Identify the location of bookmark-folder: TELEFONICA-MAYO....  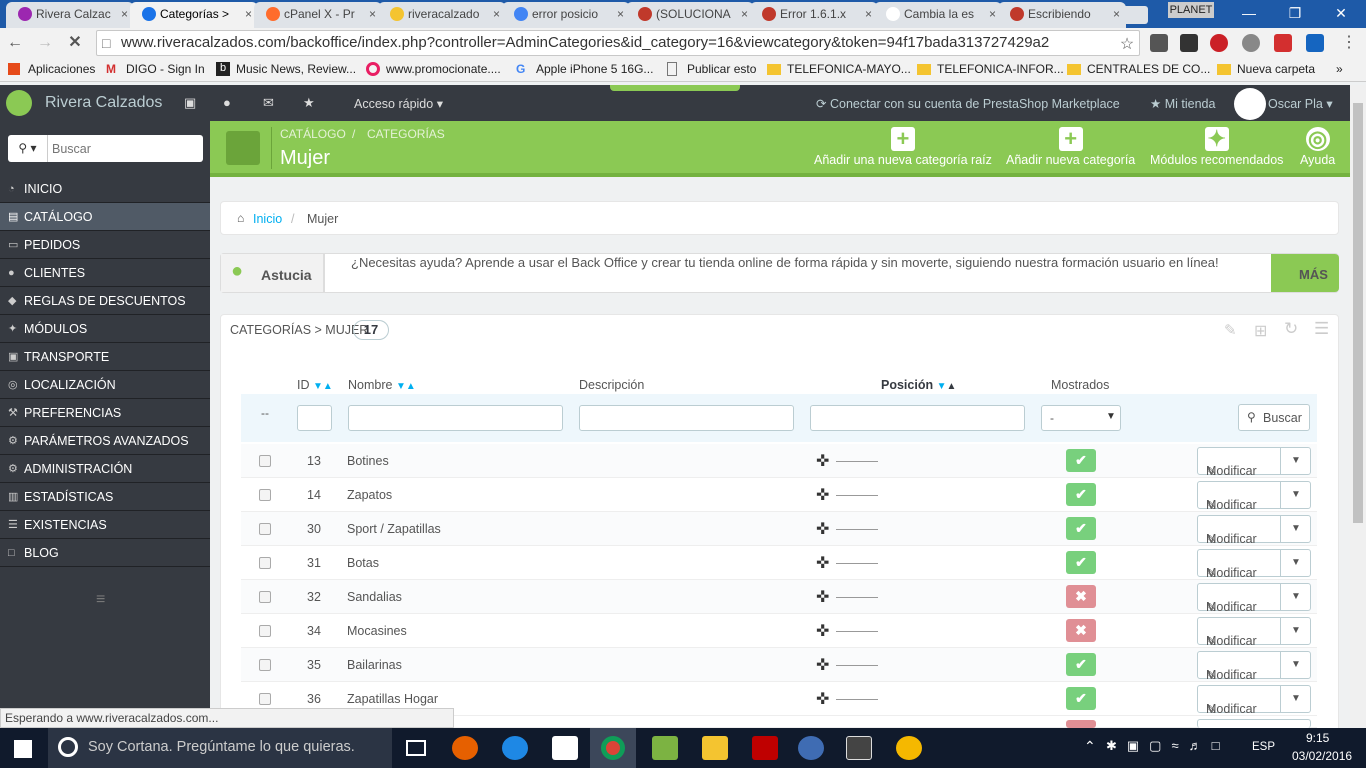
(839, 69).